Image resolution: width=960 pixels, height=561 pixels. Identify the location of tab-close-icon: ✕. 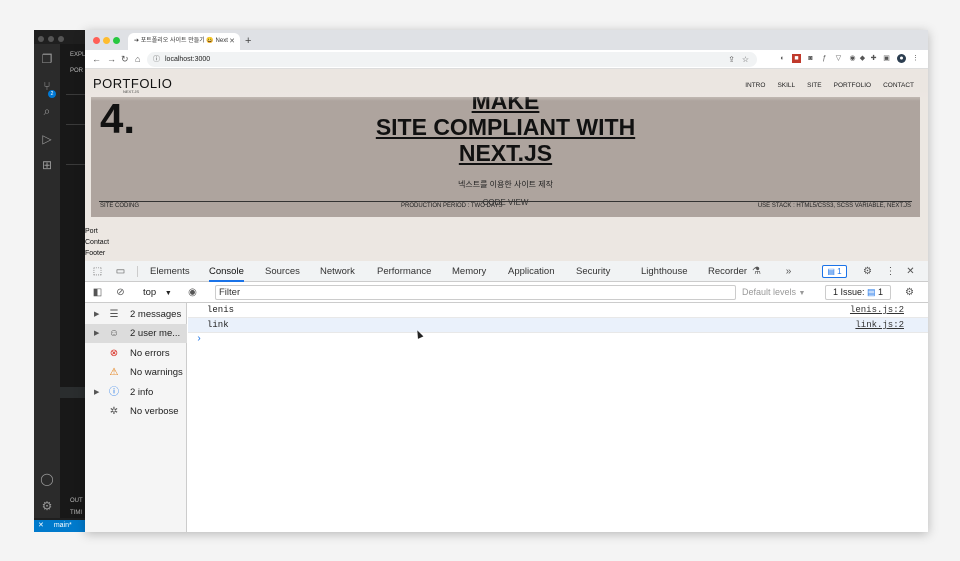
(232, 41).